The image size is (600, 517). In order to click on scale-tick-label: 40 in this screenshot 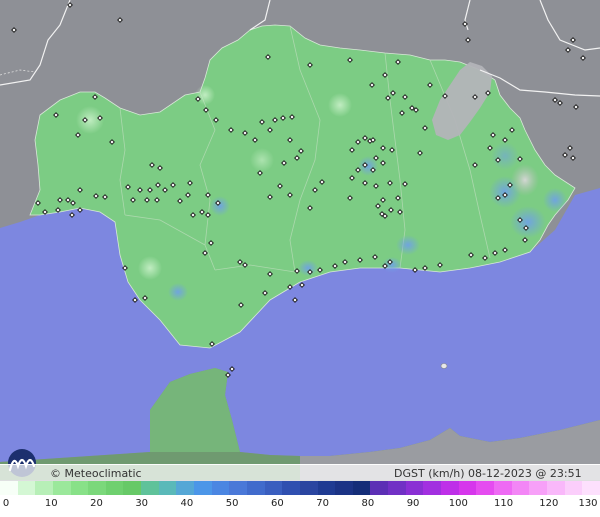, I will do `click(187, 503)`.